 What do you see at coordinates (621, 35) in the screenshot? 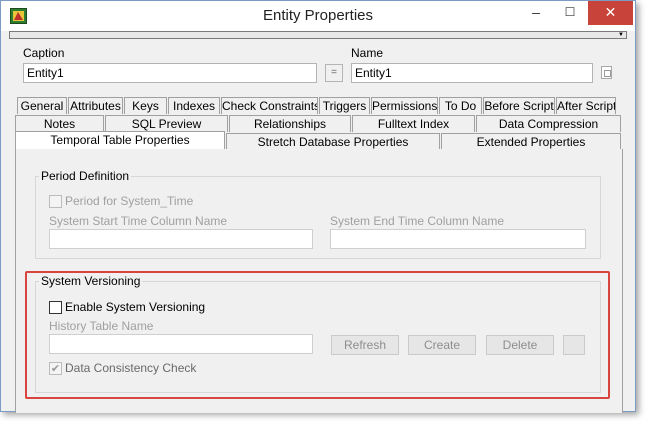
I see `dropdown-arrow-icon: ▼` at bounding box center [621, 35].